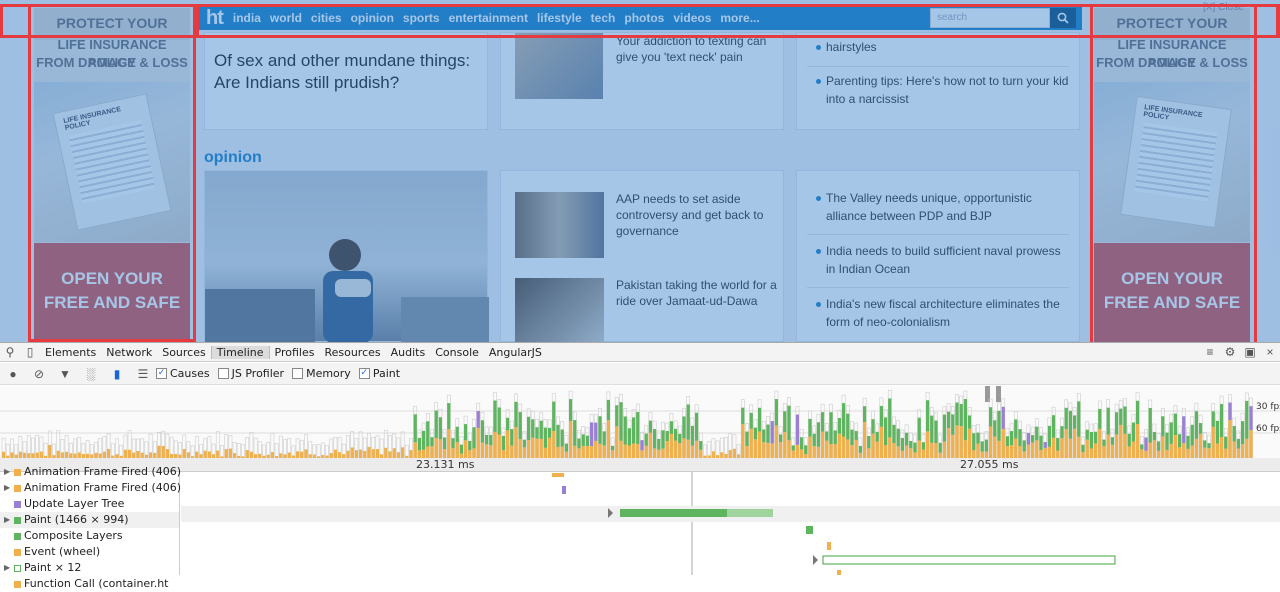 This screenshot has width=1280, height=592. Describe the element at coordinates (644, 18) in the screenshot. I see `nav-item-photos: photos` at that location.